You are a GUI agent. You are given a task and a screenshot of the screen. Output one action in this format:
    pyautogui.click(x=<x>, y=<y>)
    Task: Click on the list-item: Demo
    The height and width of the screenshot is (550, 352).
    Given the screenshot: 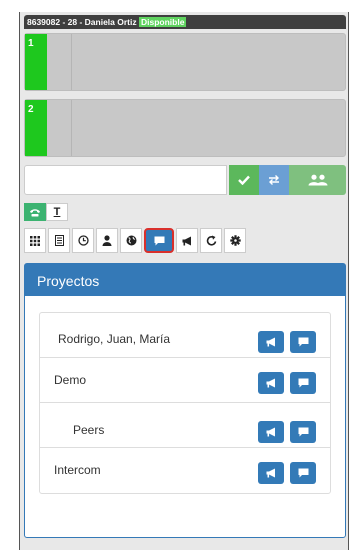 What is the action you would take?
    pyautogui.click(x=185, y=380)
    